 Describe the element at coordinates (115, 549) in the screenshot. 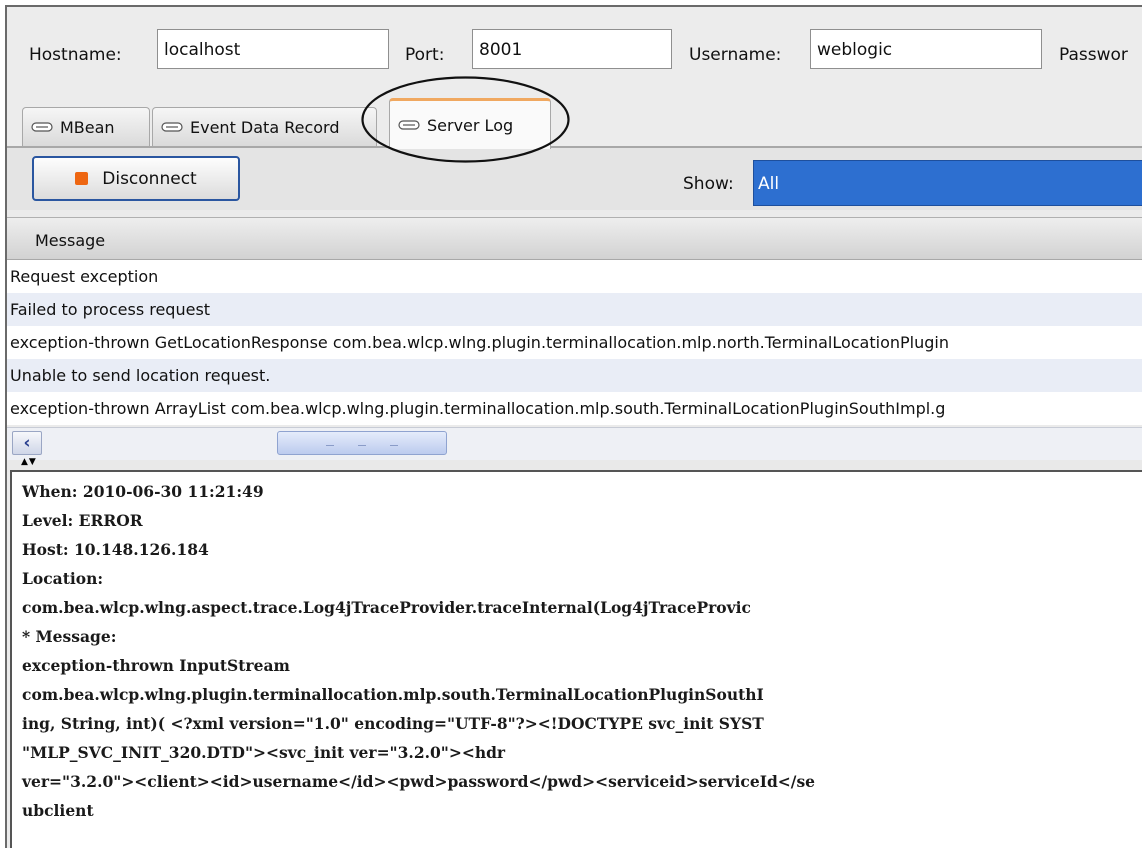

I see `log-detail-line: Host: 10.148.126.184` at that location.